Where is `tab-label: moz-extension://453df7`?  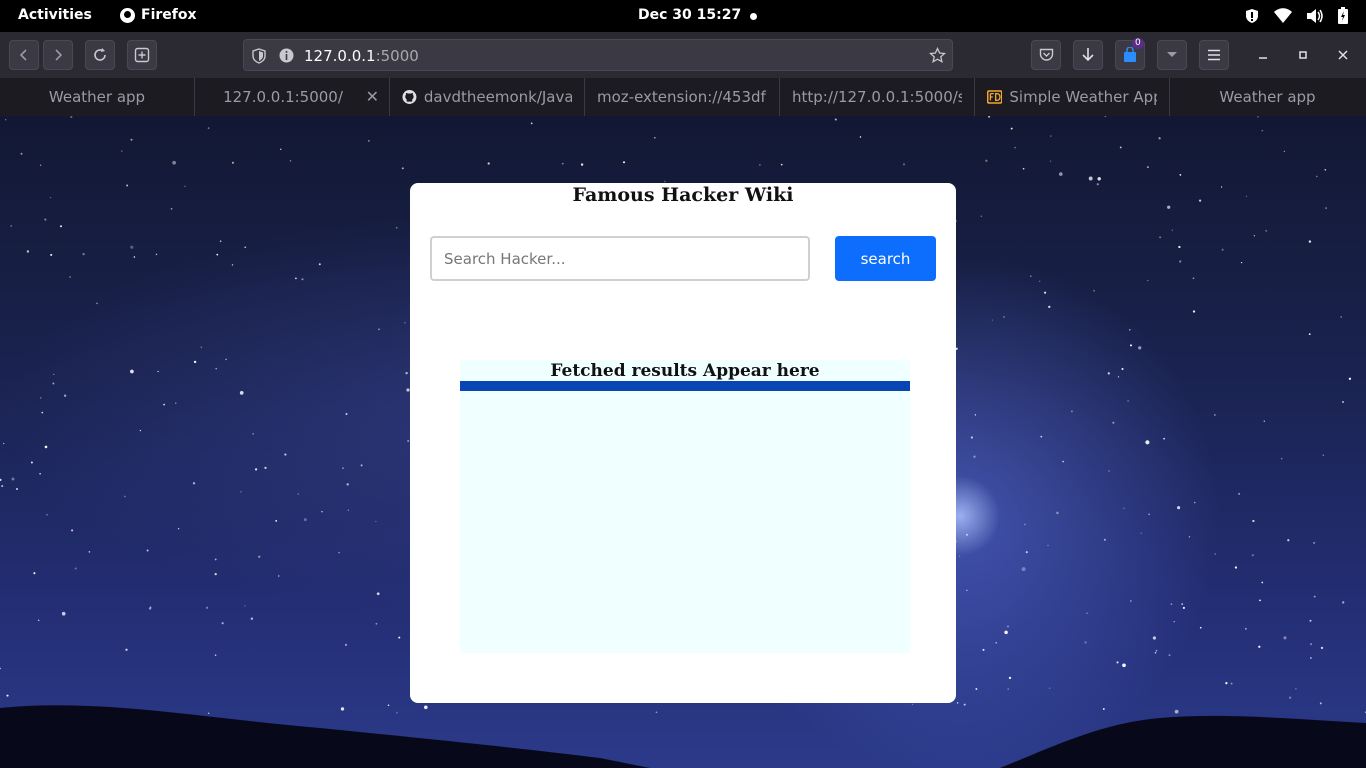
tab-label: moz-extension://453df7 is located at coordinates (682, 97).